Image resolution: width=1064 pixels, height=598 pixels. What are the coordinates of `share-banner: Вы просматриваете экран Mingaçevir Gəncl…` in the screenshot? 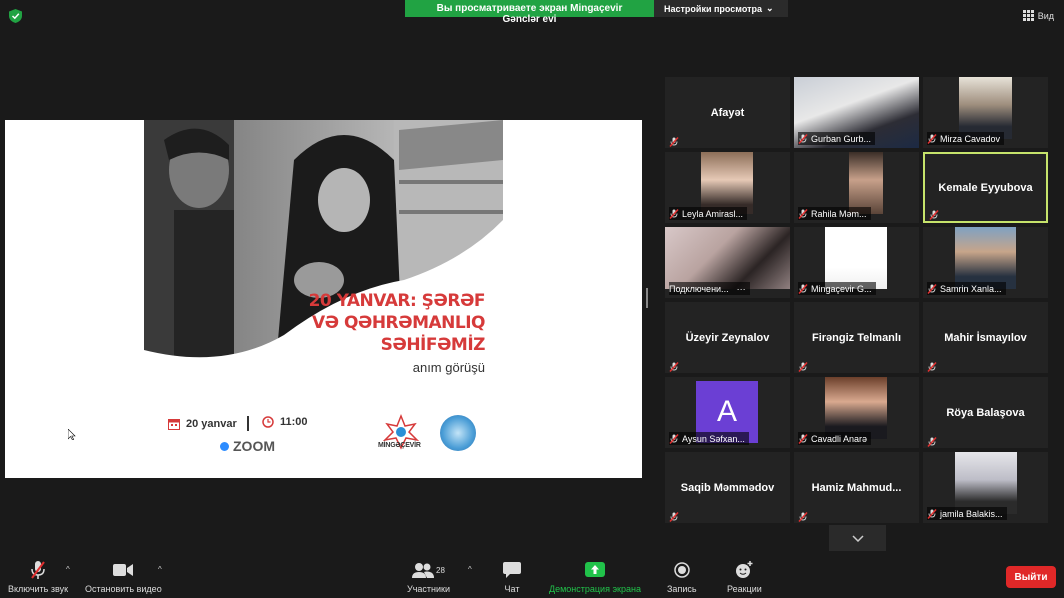 It's located at (596, 12).